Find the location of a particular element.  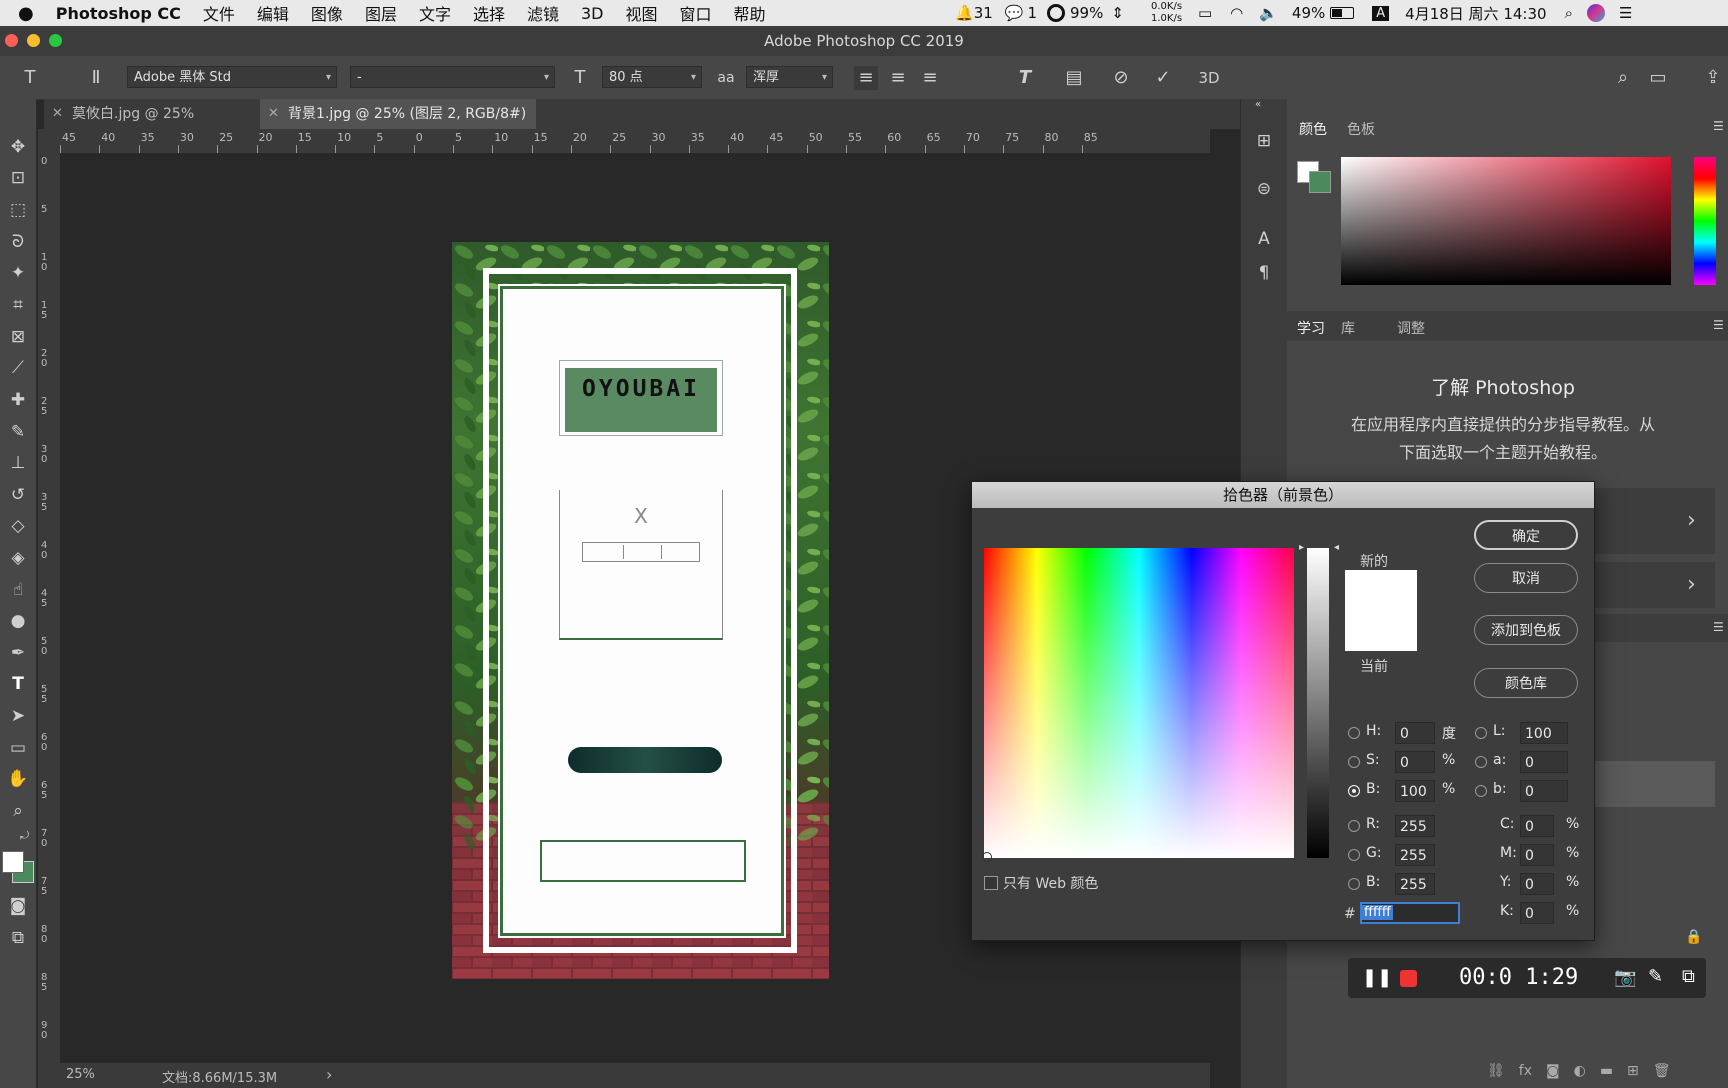

workspace-icon: ▭ is located at coordinates (1658, 78).